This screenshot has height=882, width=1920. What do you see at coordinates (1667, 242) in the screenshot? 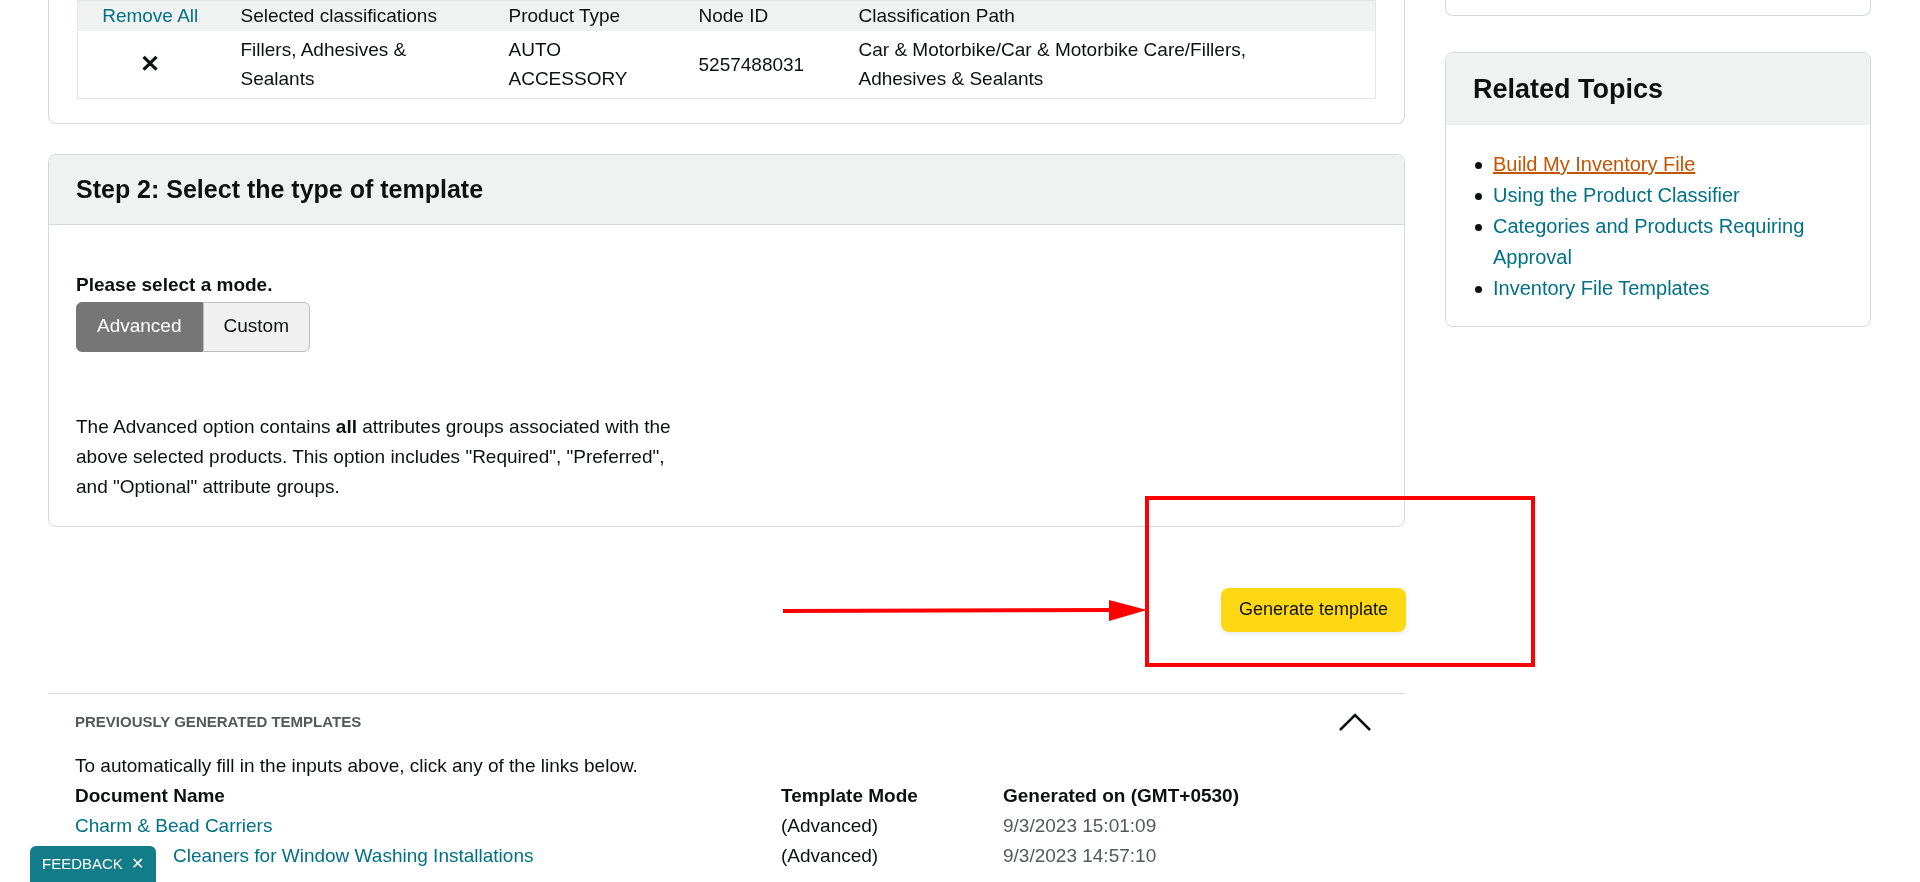
I see `related-topic-link: Categories and Products Requiring Approval` at bounding box center [1667, 242].